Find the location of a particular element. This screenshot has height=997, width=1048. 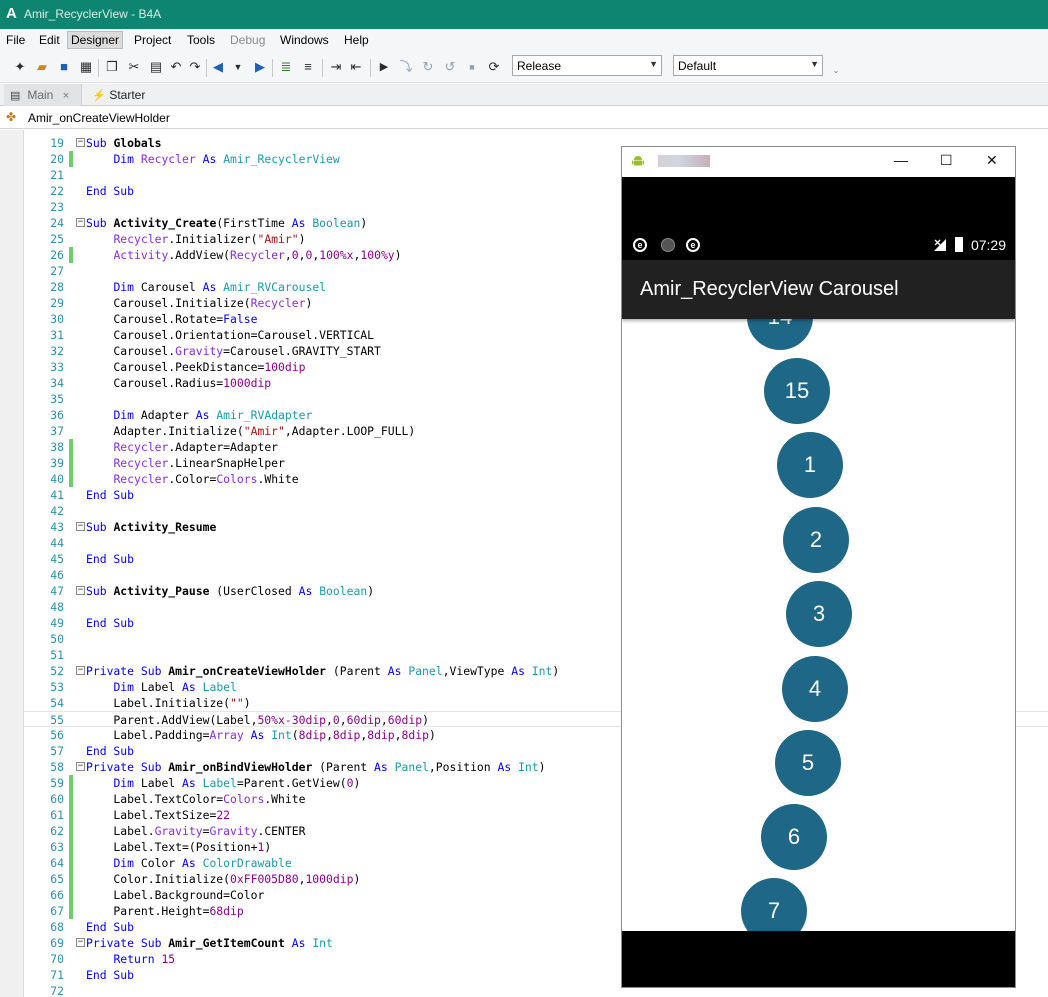

close-icon: × is located at coordinates (66, 96).